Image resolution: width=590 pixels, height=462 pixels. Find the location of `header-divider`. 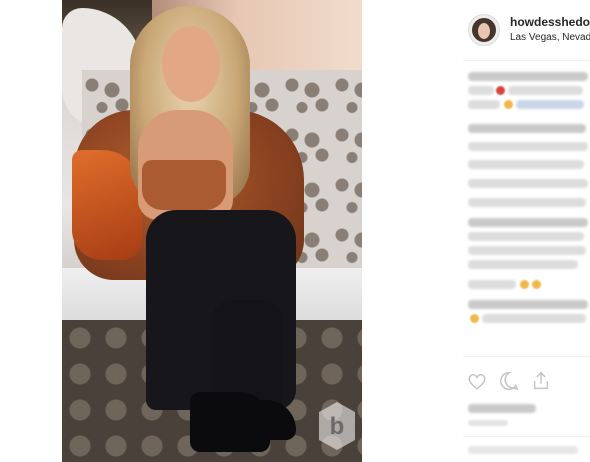

header-divider is located at coordinates (526, 60).